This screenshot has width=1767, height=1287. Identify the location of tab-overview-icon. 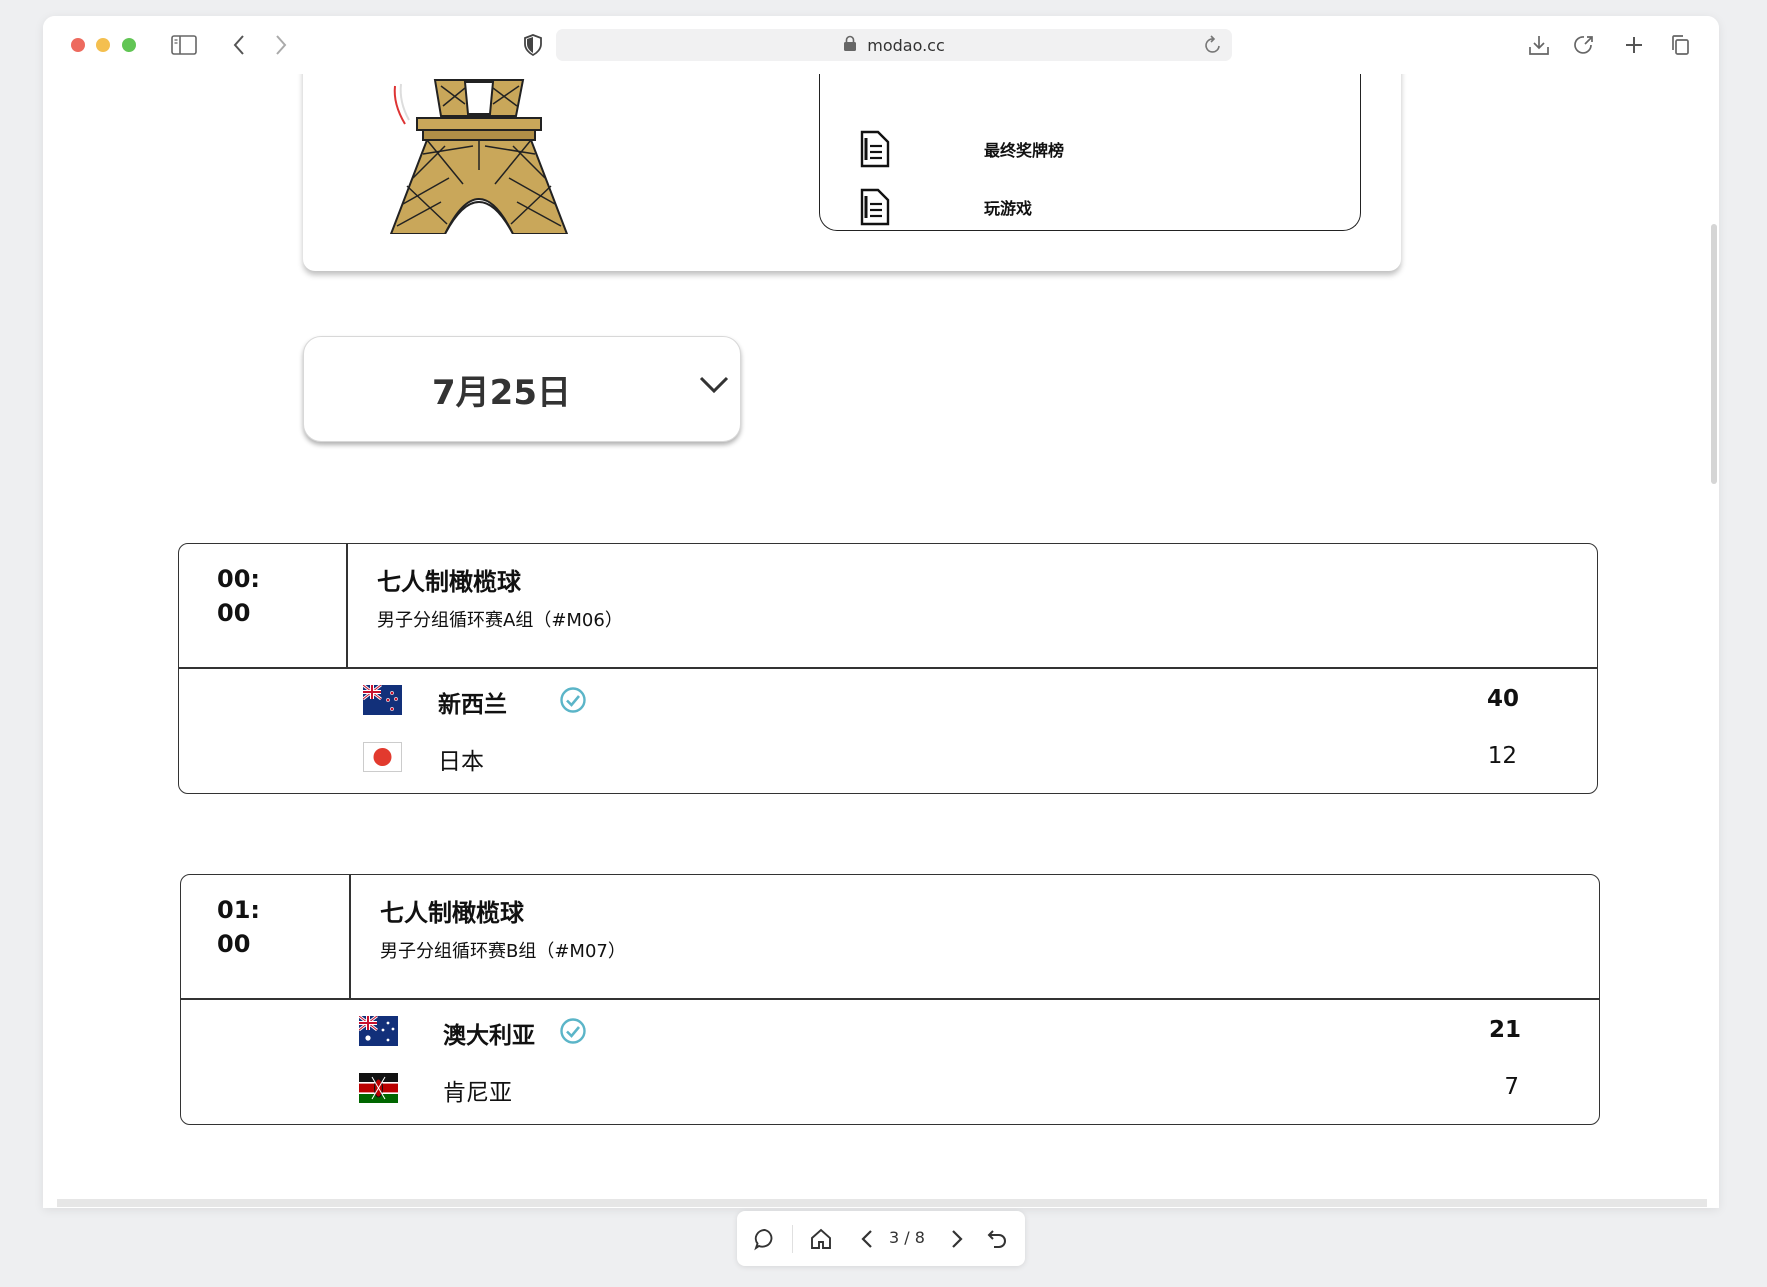
(1680, 45).